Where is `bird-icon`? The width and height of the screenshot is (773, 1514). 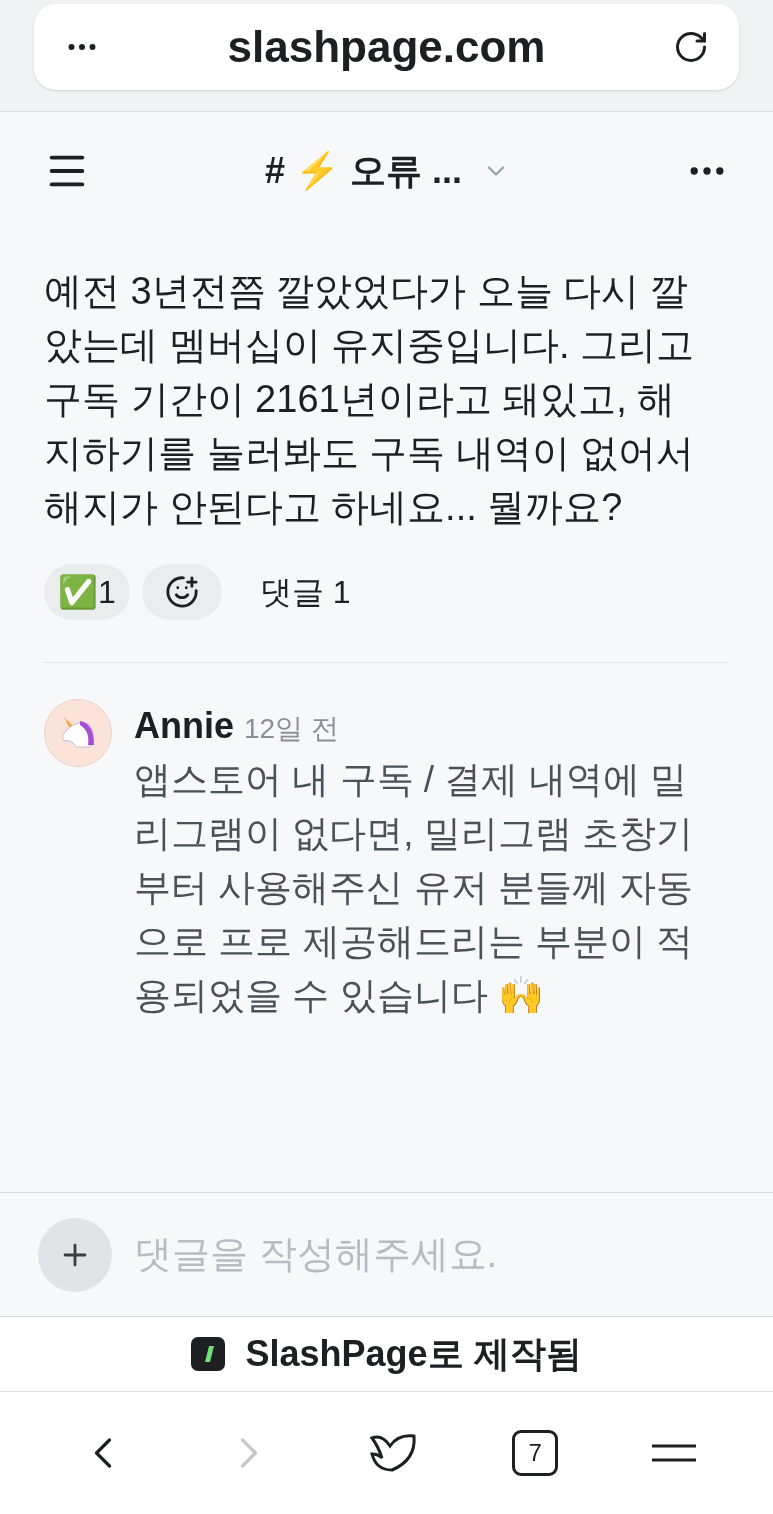
bird-icon is located at coordinates (393, 1453).